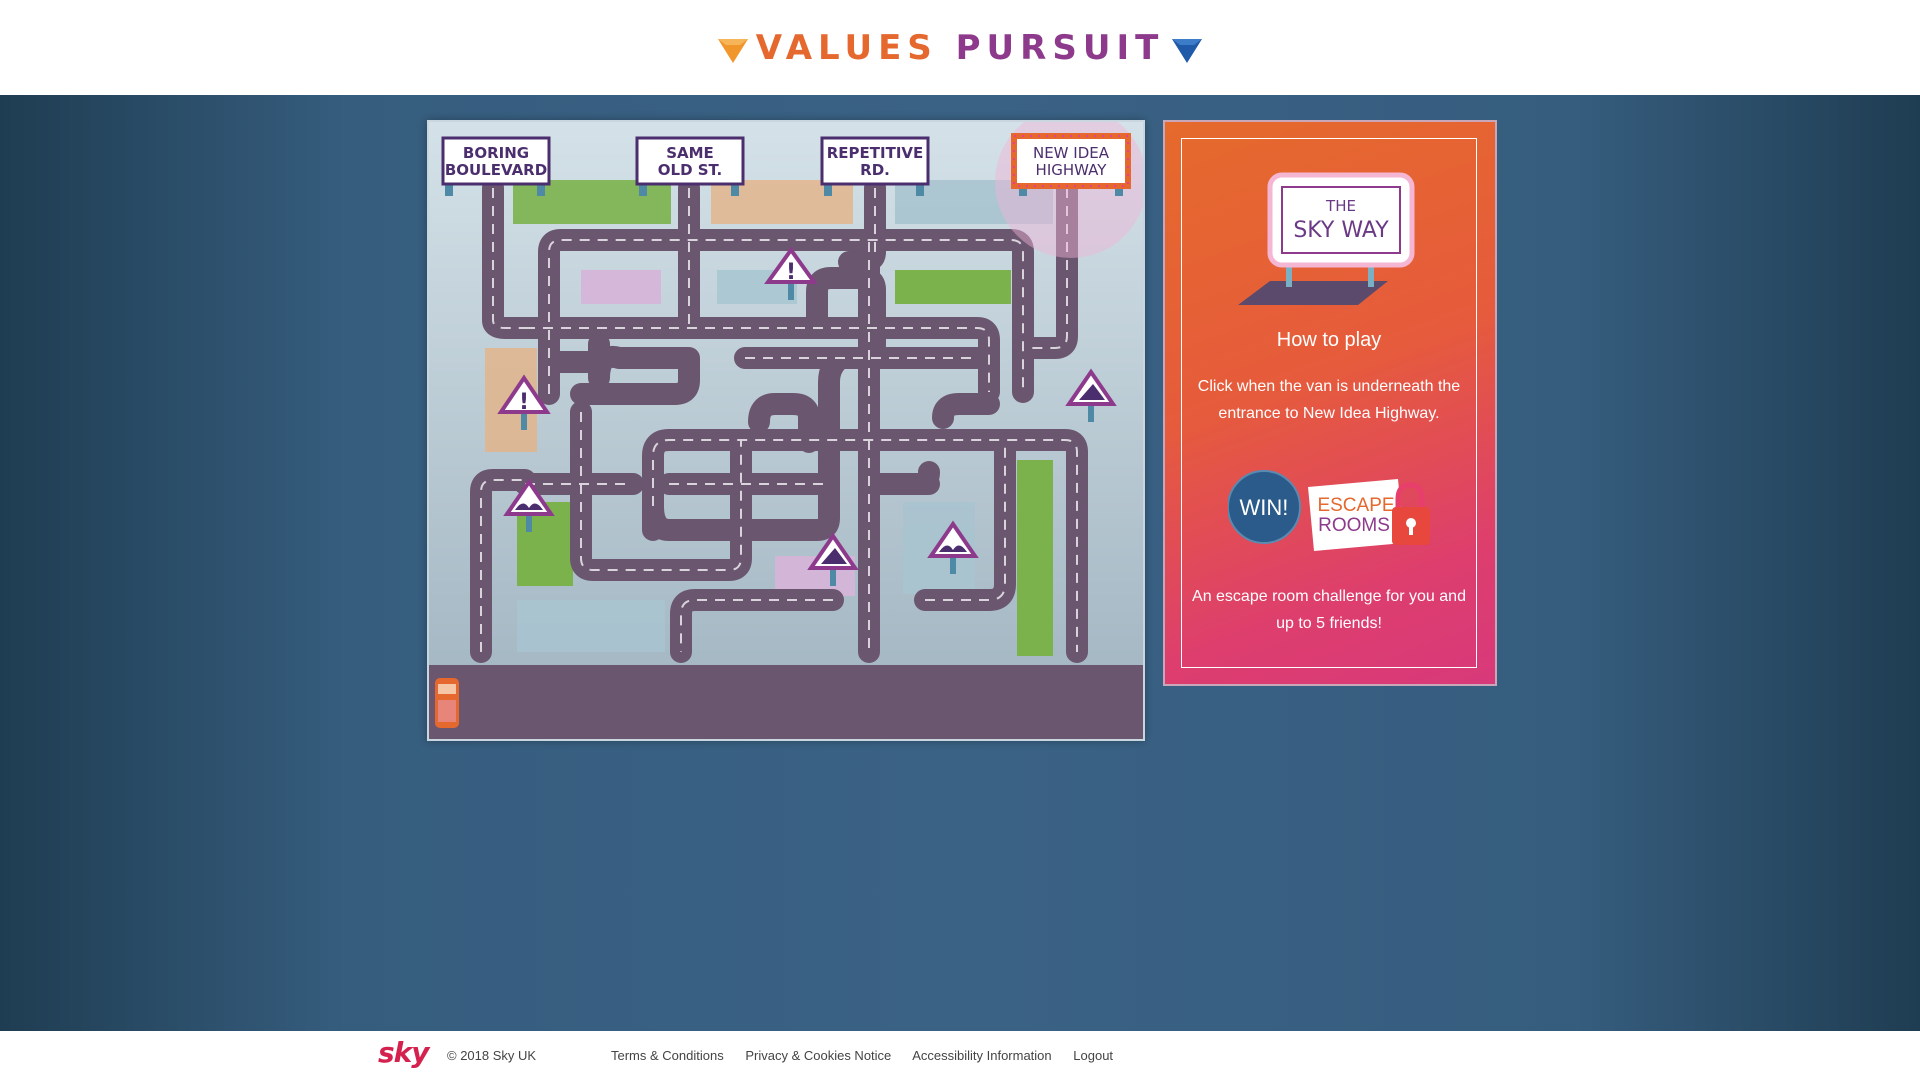 This screenshot has width=1920, height=1081. What do you see at coordinates (1187, 50) in the screenshot?
I see `blue-gem-icon` at bounding box center [1187, 50].